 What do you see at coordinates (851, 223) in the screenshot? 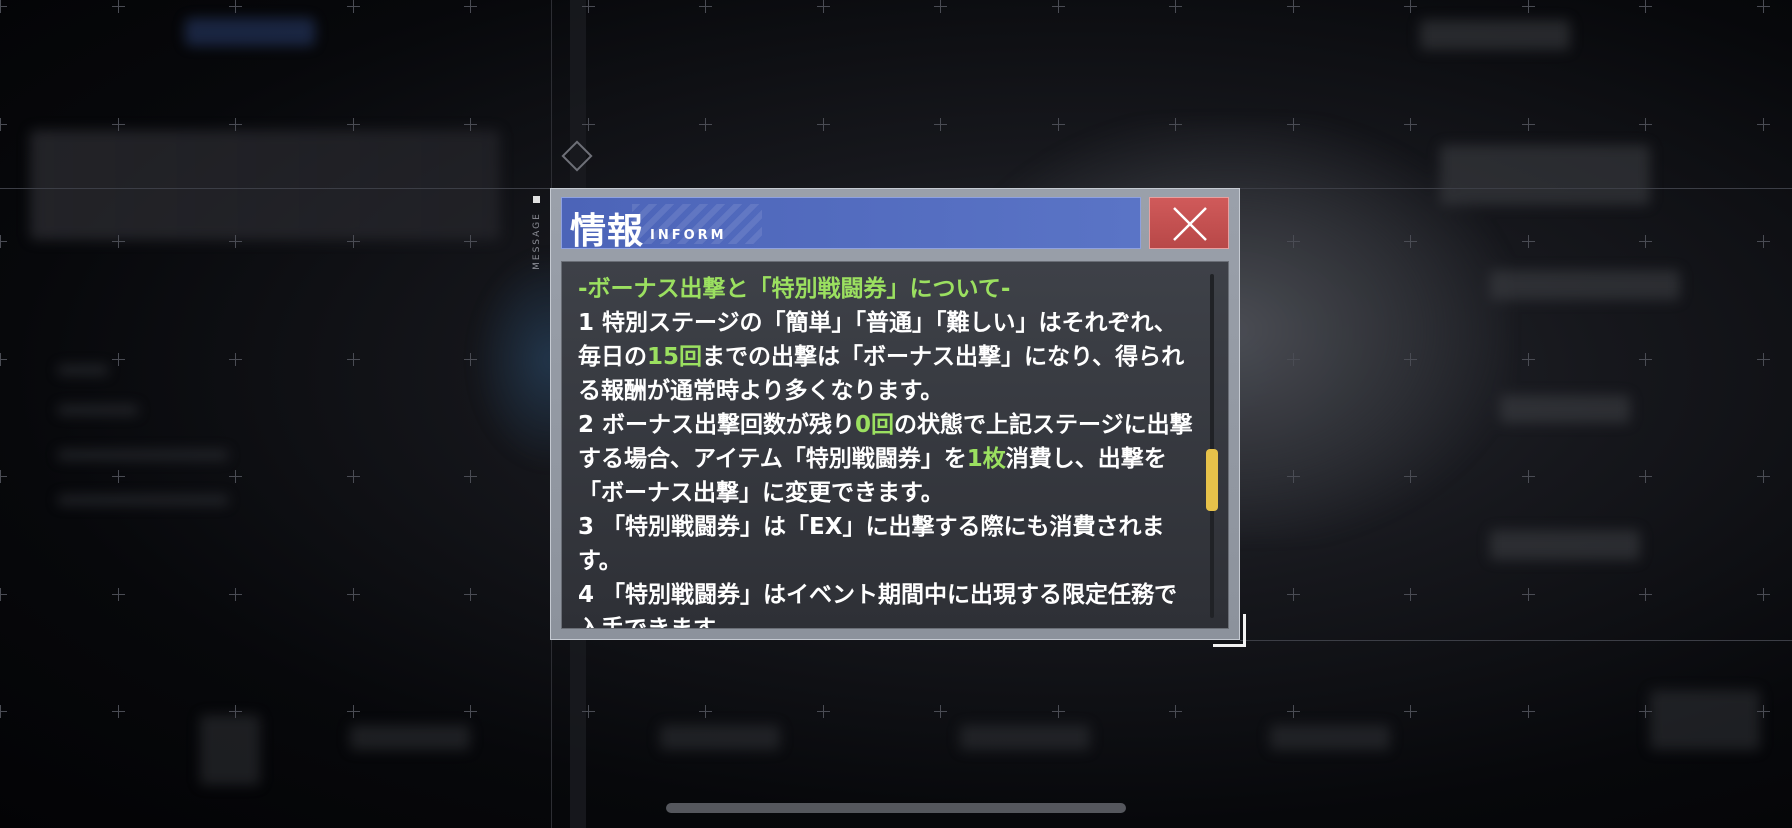
I see `dialog-title-bar: 情報 INFORM` at bounding box center [851, 223].